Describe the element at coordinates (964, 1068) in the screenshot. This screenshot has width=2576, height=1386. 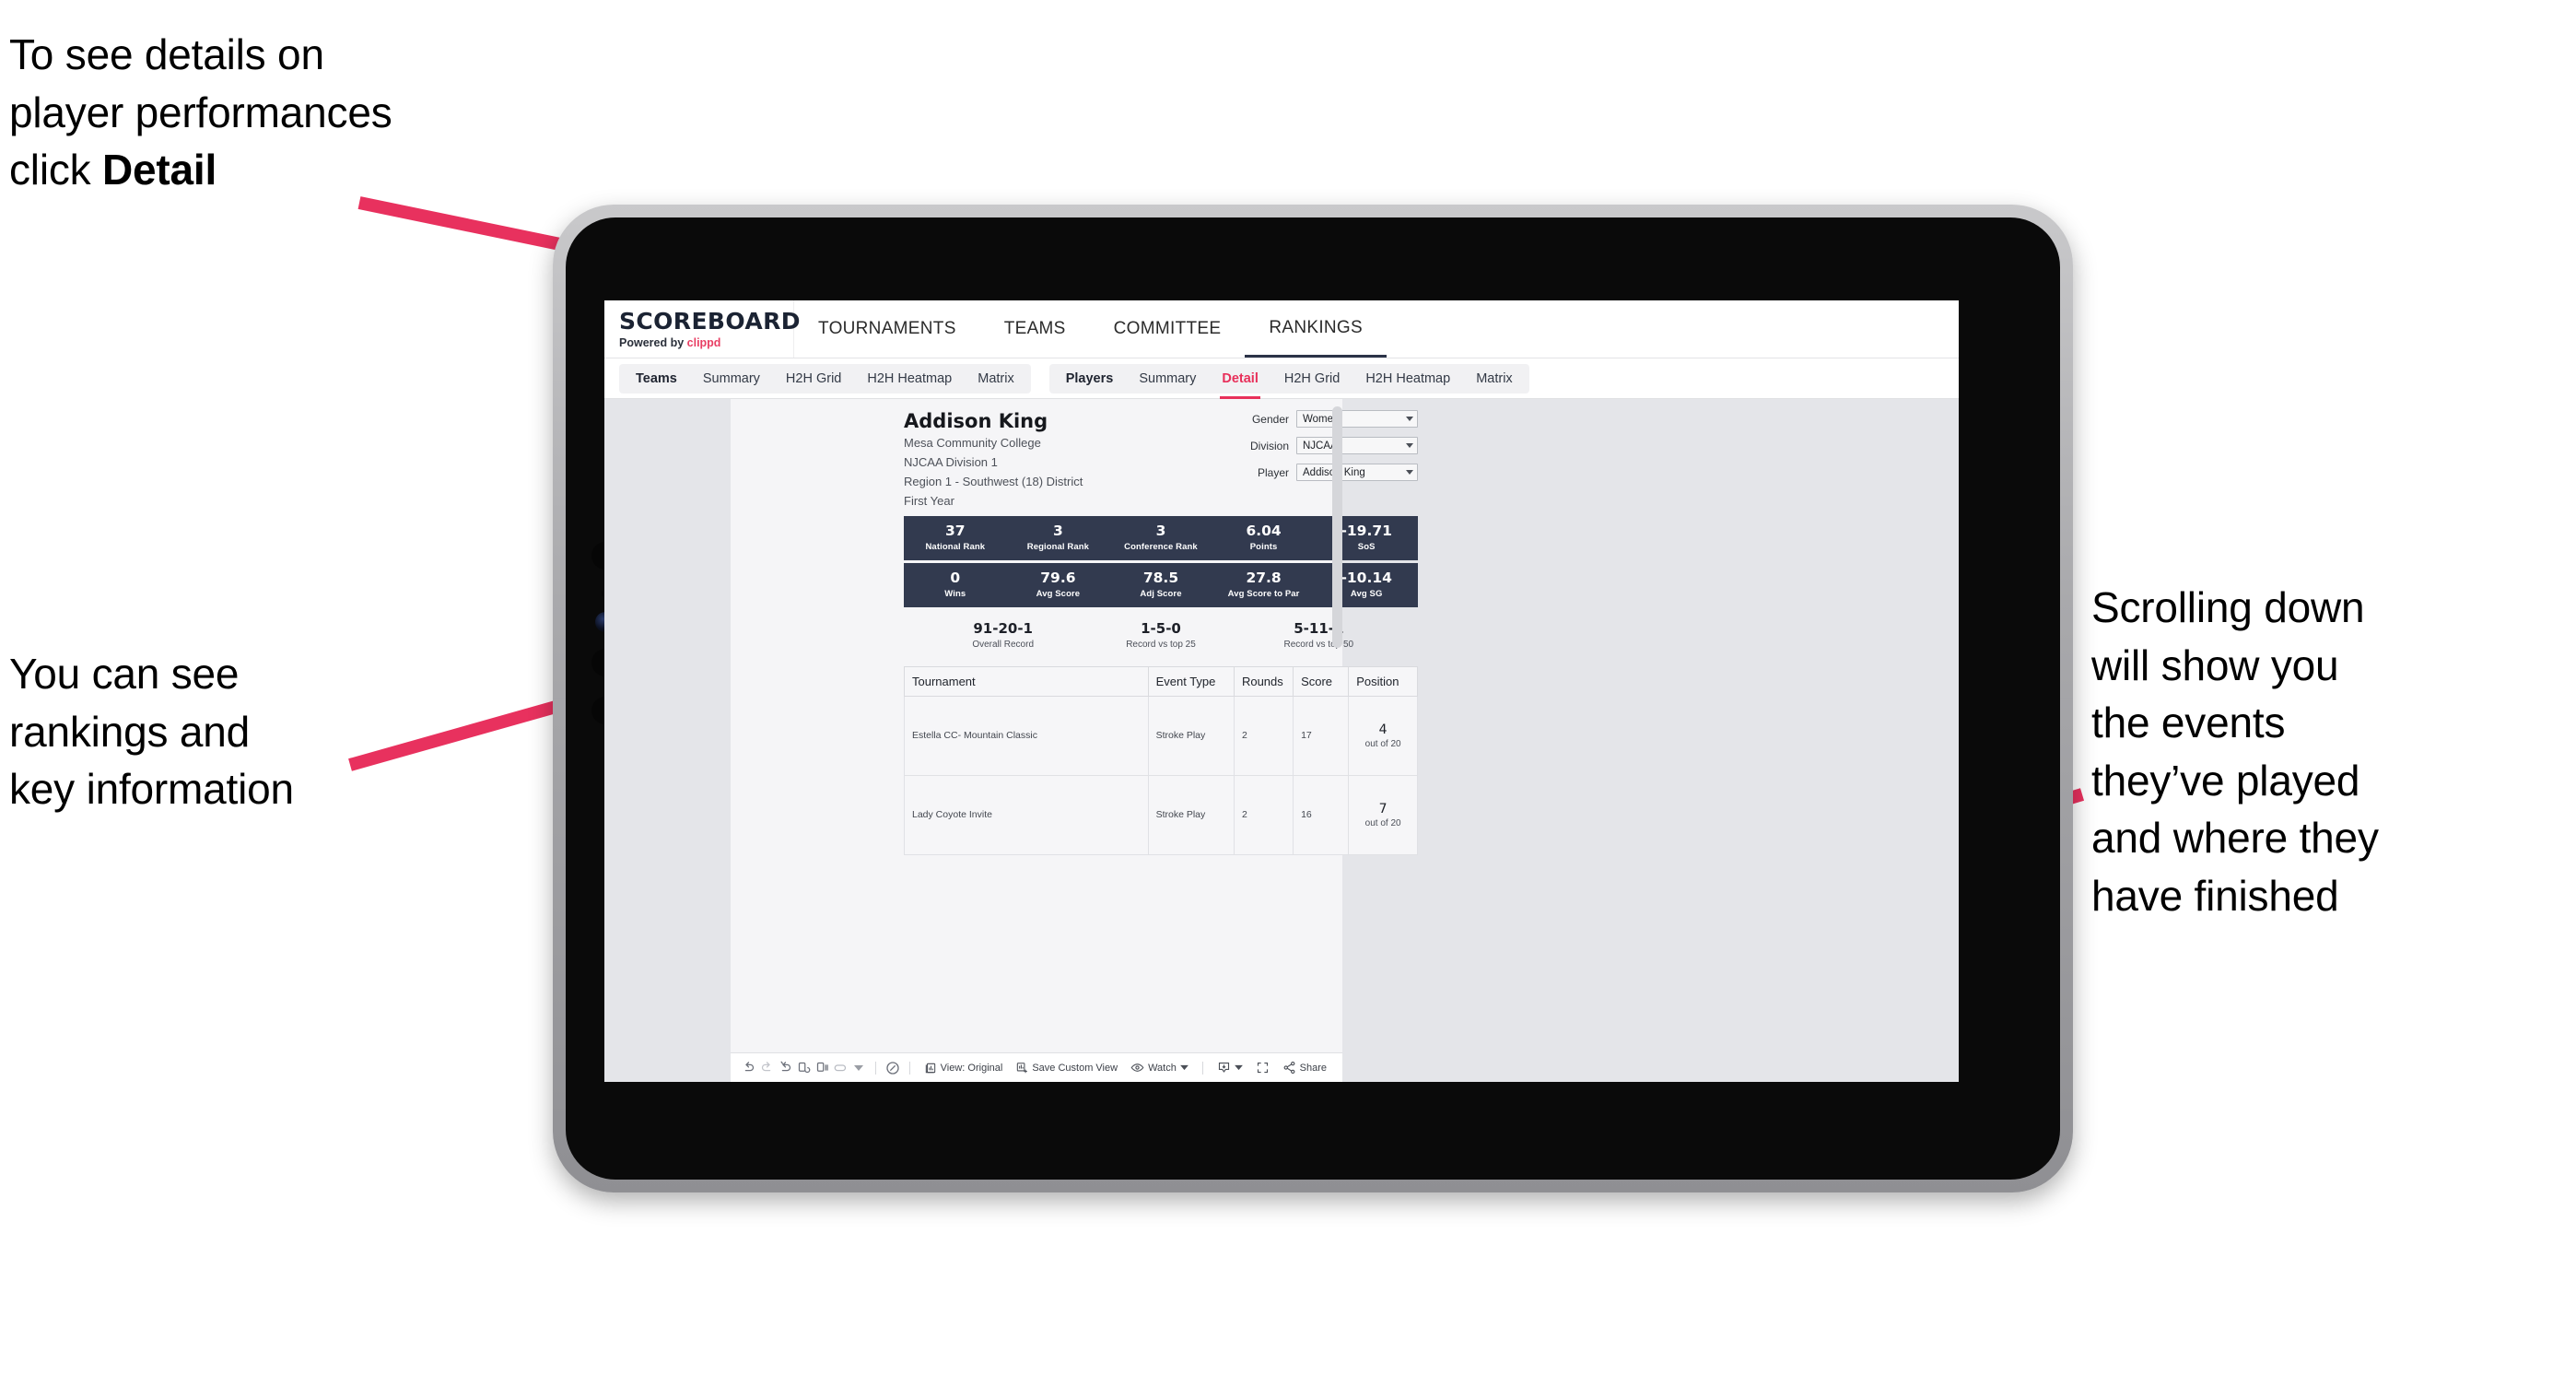
I see `view-original-button: View: Original` at that location.